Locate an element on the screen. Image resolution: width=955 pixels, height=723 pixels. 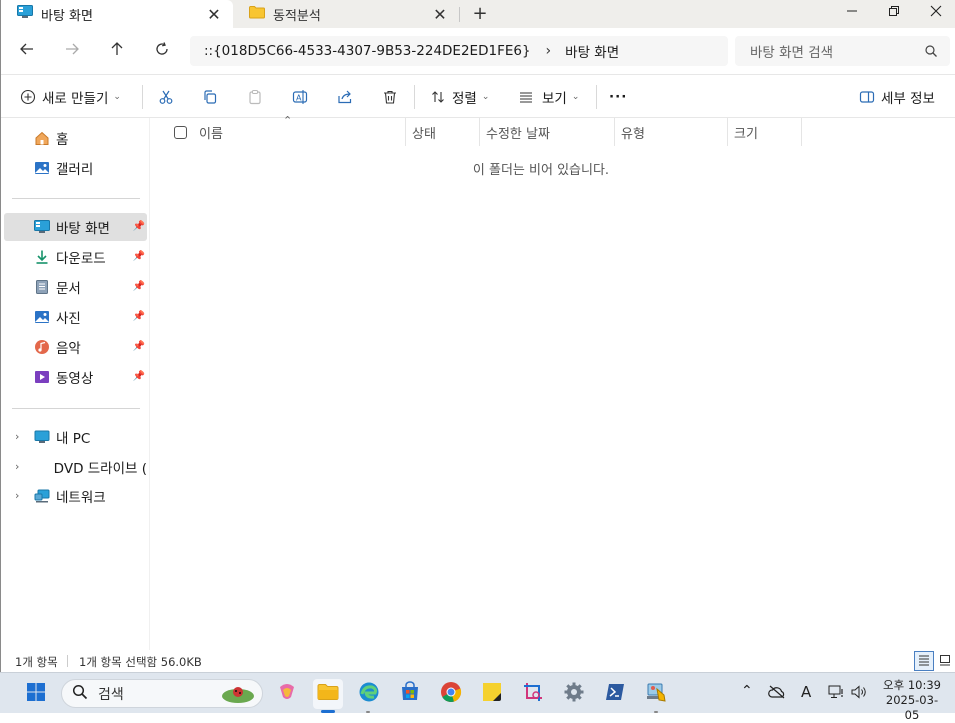
forward-button is located at coordinates (72, 51).